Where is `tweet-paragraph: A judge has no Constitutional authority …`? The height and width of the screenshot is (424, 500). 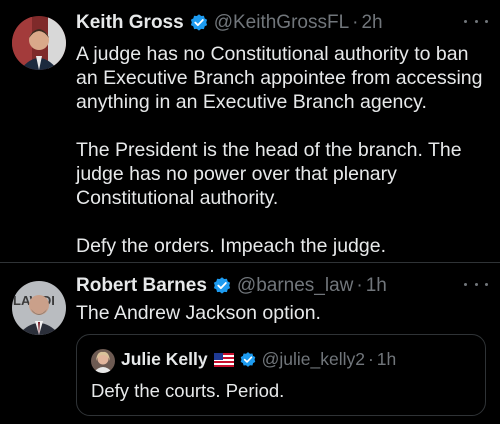
tweet-paragraph: A judge has no Constitutional authority … is located at coordinates (279, 78).